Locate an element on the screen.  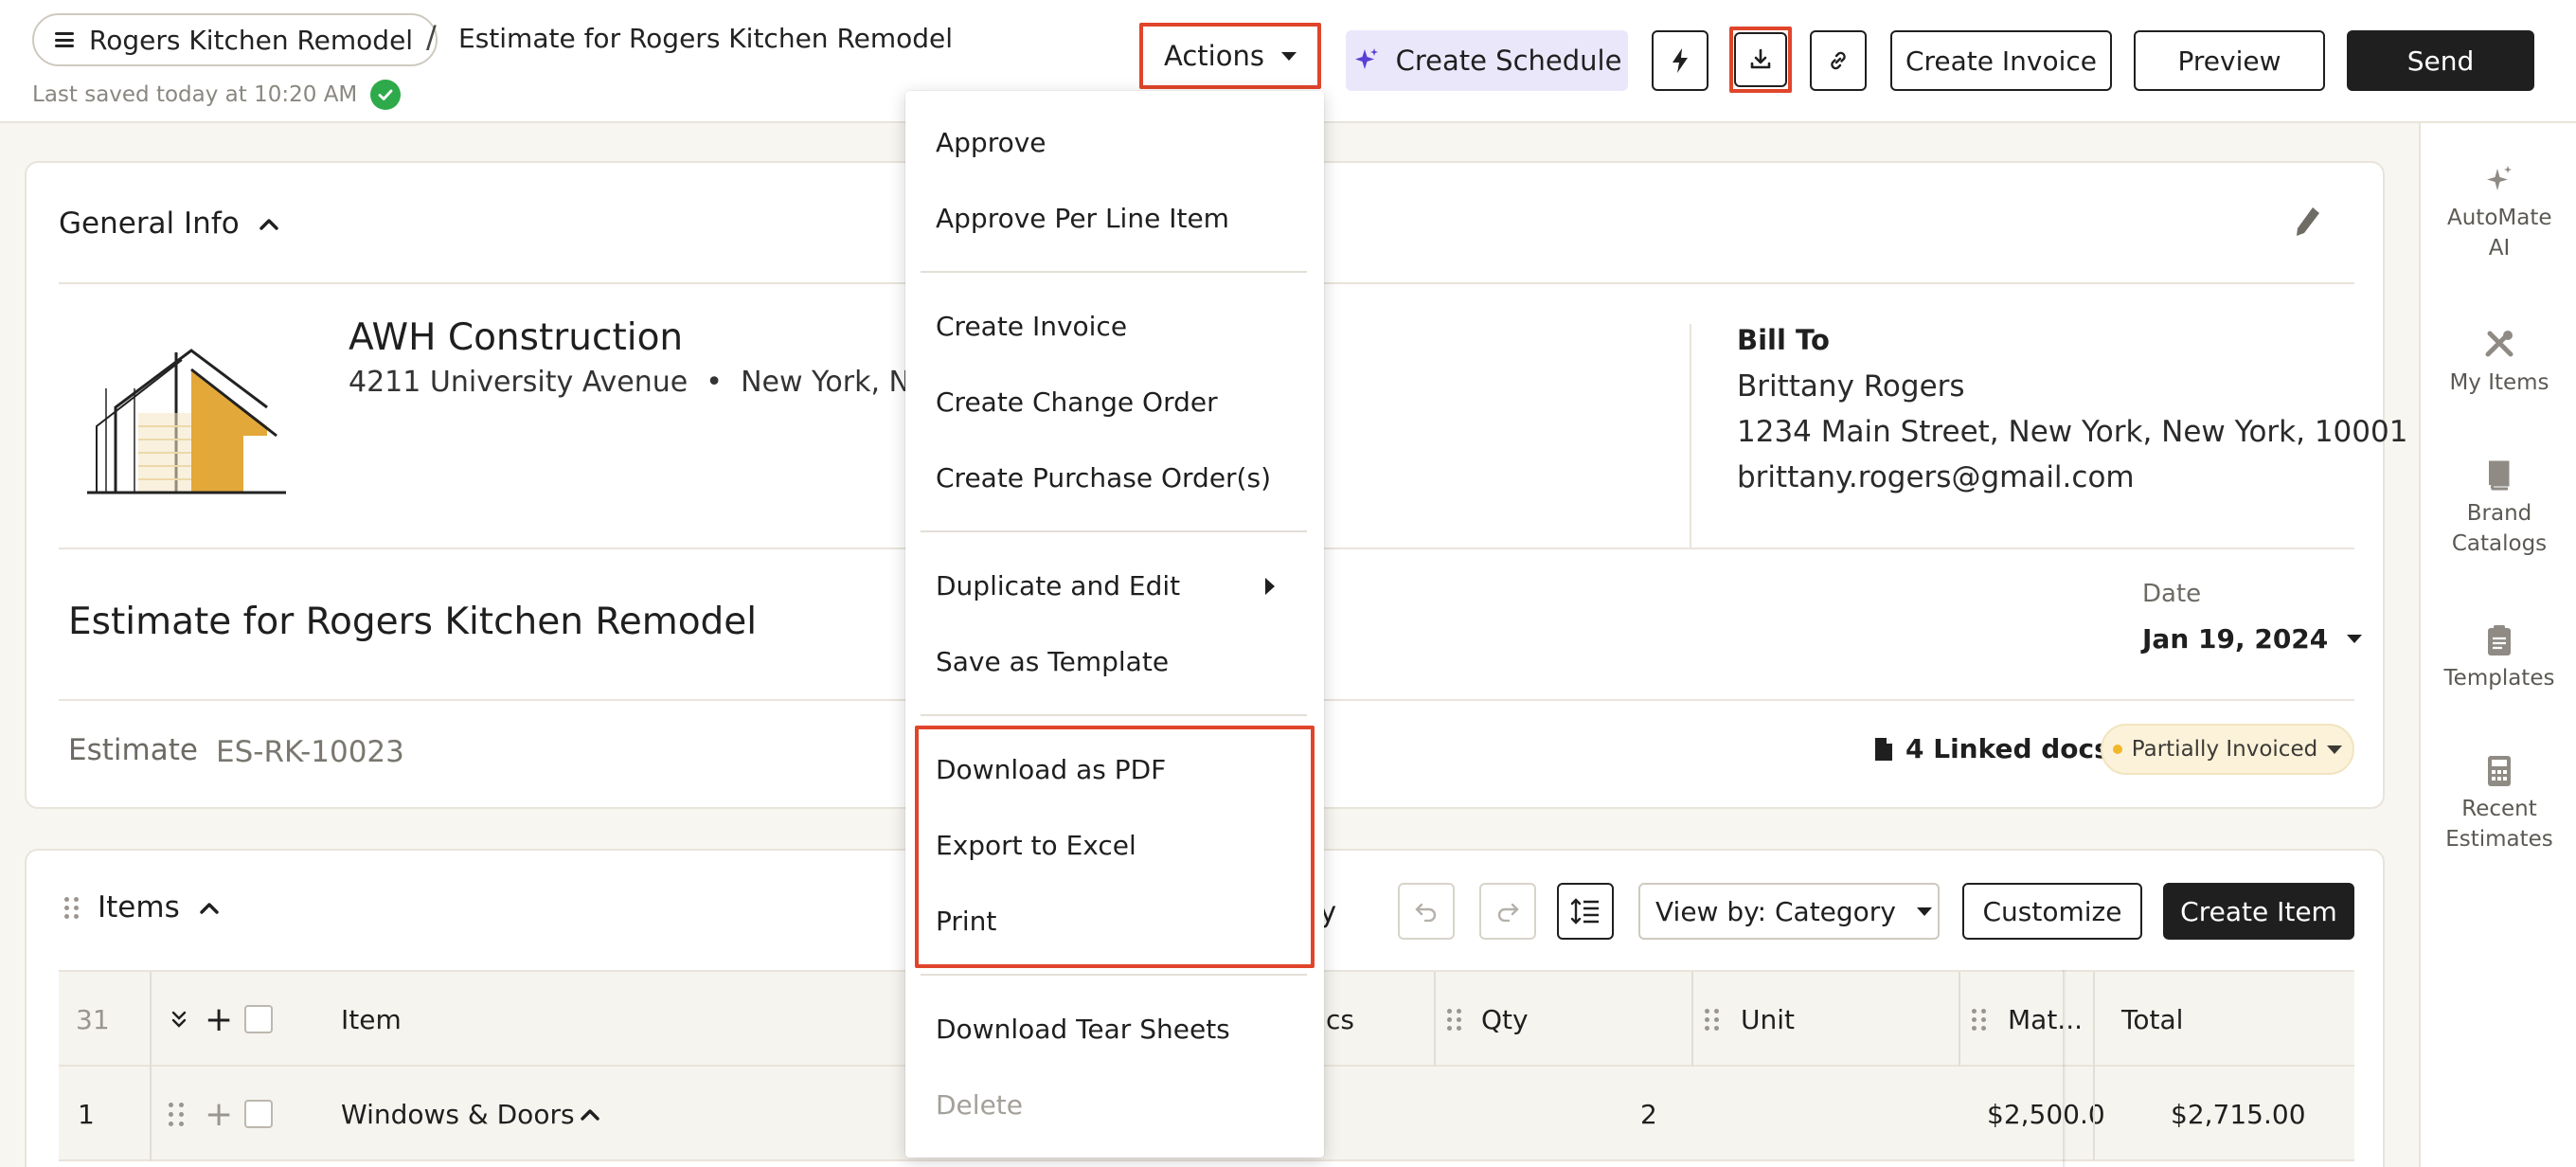
row-checkbox is located at coordinates (258, 1114).